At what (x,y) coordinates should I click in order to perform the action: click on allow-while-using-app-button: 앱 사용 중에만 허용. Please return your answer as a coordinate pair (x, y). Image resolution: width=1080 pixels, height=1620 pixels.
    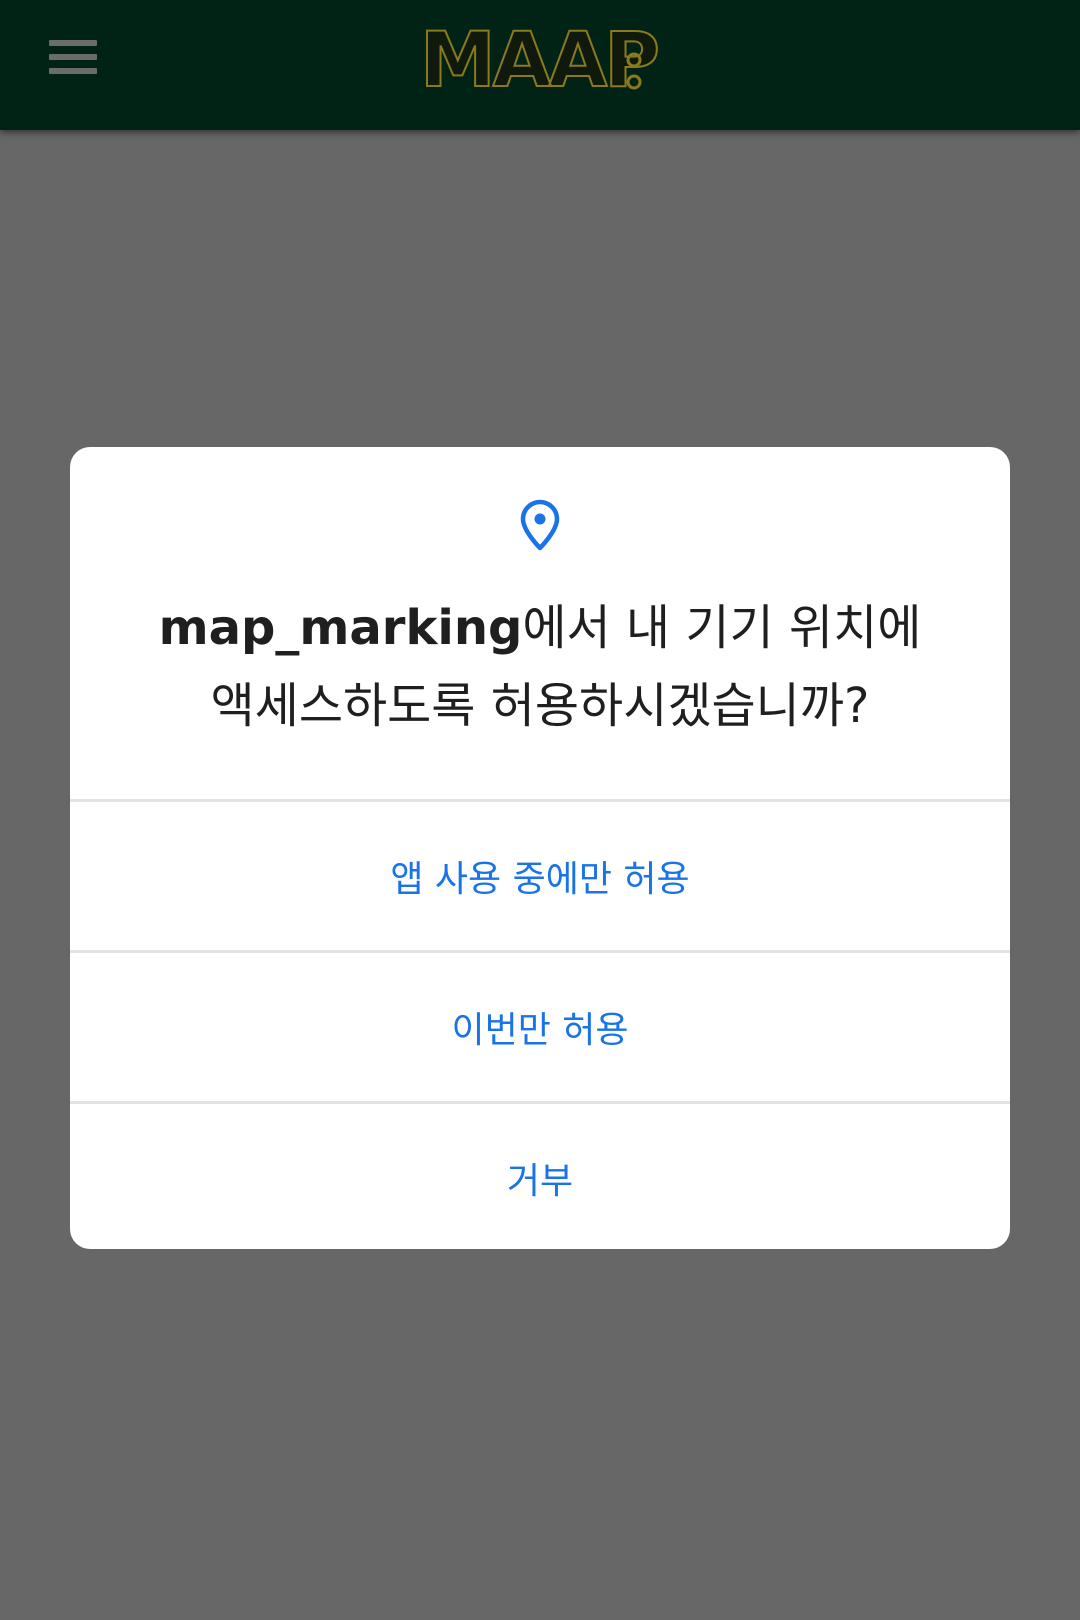
    Looking at the image, I should click on (540, 874).